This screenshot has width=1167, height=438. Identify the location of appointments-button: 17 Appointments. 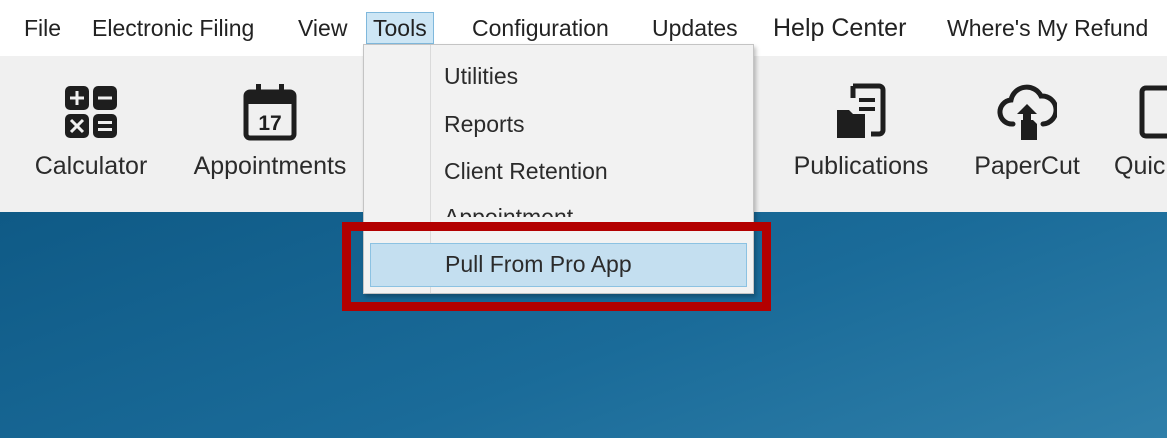
(270, 134).